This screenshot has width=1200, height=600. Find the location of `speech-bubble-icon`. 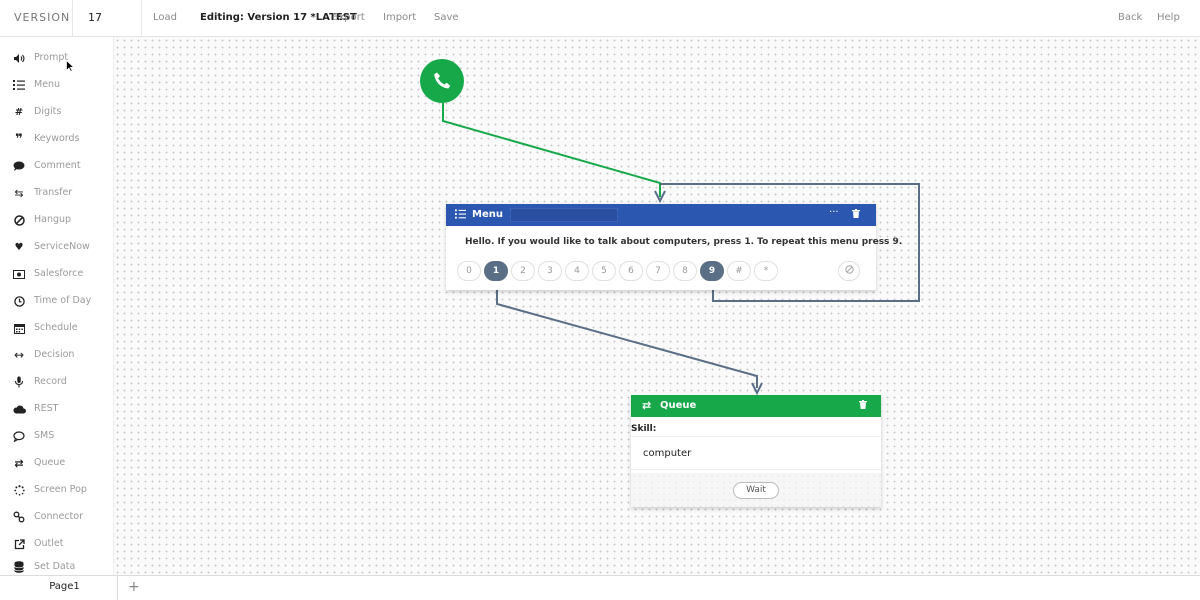

speech-bubble-icon is located at coordinates (19, 166).